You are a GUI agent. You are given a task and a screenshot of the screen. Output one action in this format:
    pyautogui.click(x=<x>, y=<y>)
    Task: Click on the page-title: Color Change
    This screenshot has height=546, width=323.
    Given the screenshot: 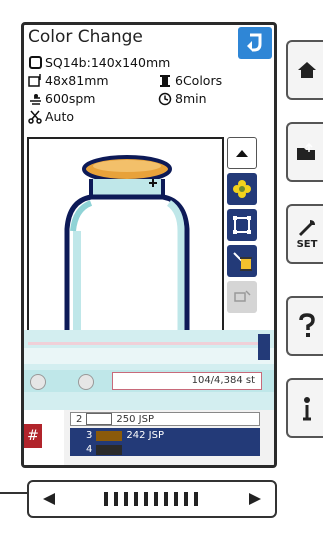 What is the action you would take?
    pyautogui.click(x=85, y=37)
    